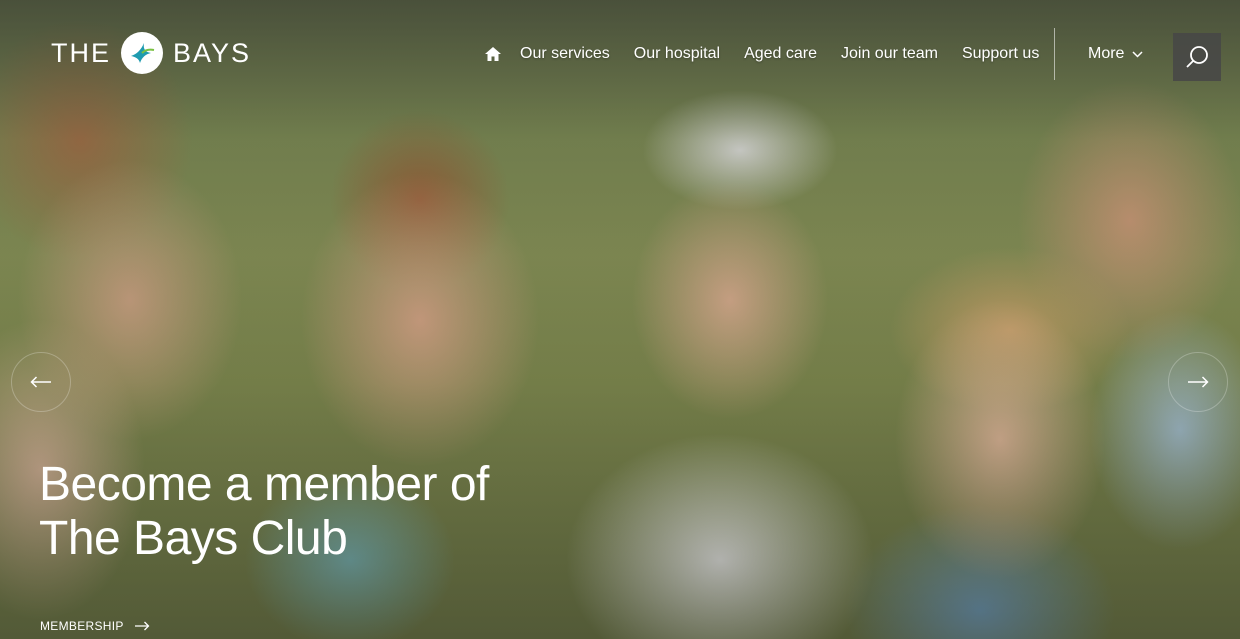  Describe the element at coordinates (565, 54) in the screenshot. I see `nav-our-services: Our services` at that location.